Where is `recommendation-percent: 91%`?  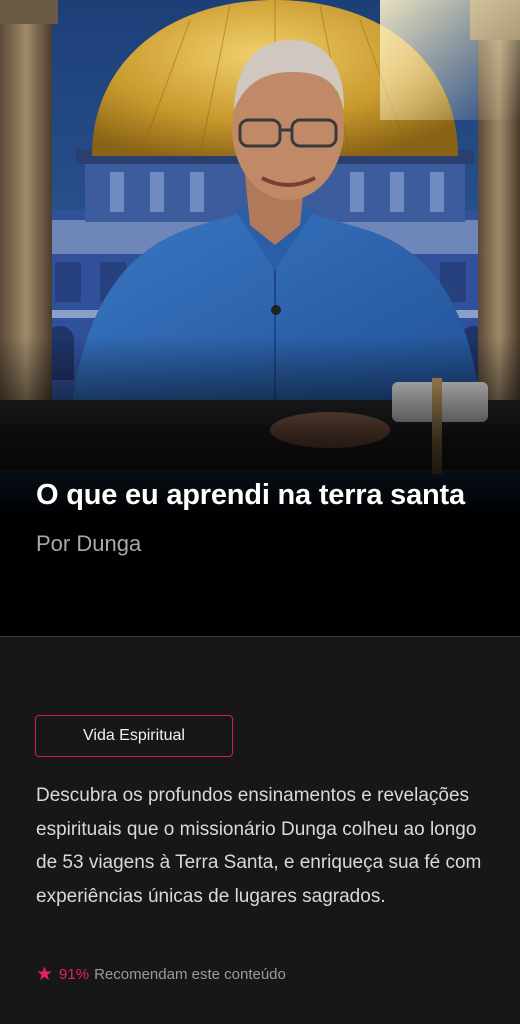
recommendation-percent: 91% is located at coordinates (74, 974).